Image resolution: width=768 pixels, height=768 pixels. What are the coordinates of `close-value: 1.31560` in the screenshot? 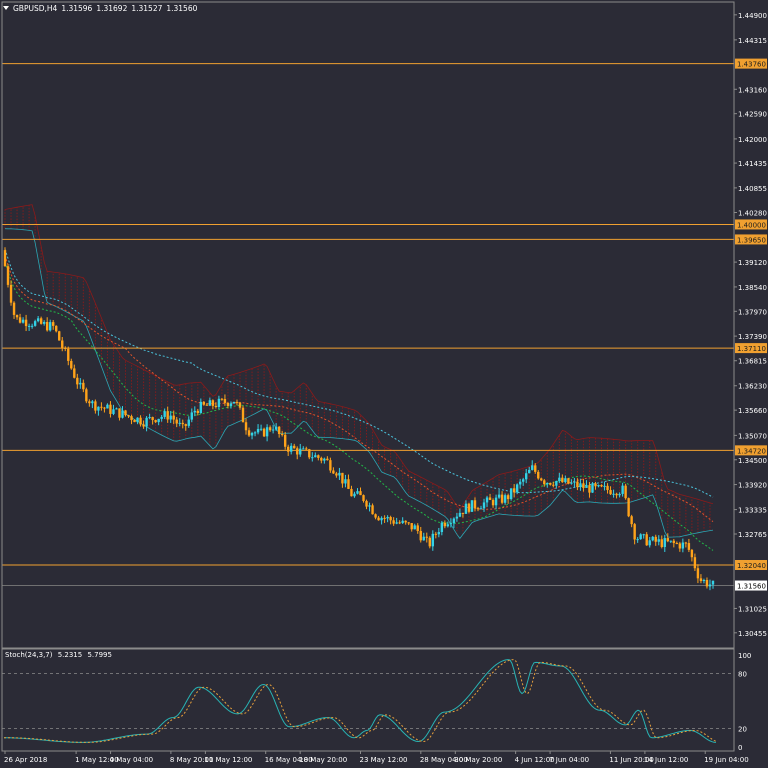 It's located at (182, 8).